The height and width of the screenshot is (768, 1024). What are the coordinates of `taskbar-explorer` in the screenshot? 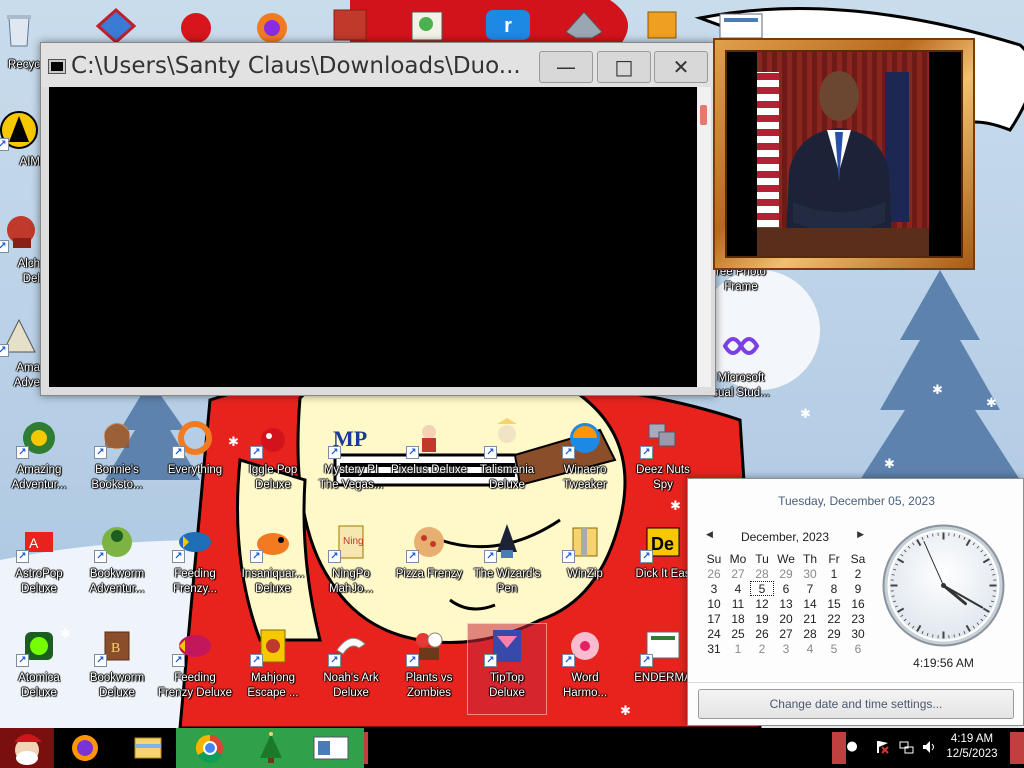 It's located at (148, 748).